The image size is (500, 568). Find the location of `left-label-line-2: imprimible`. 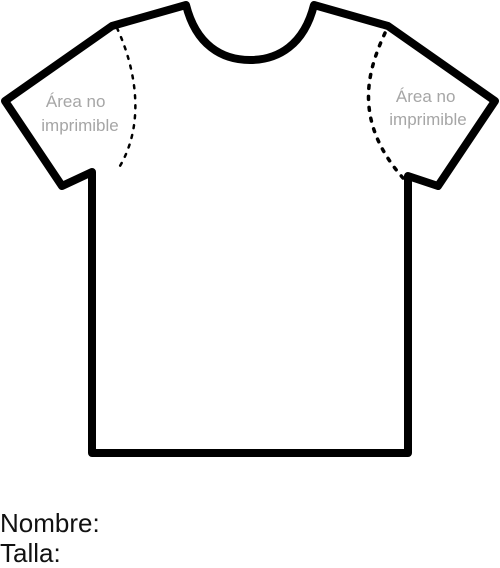

left-label-line-2: imprimible is located at coordinates (79, 125).